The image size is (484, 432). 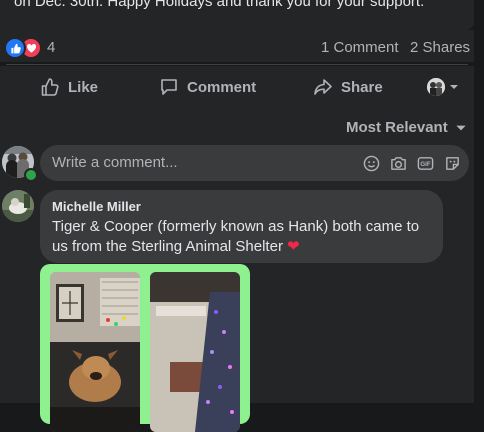 What do you see at coordinates (362, 87) in the screenshot?
I see `share-label: Share` at bounding box center [362, 87].